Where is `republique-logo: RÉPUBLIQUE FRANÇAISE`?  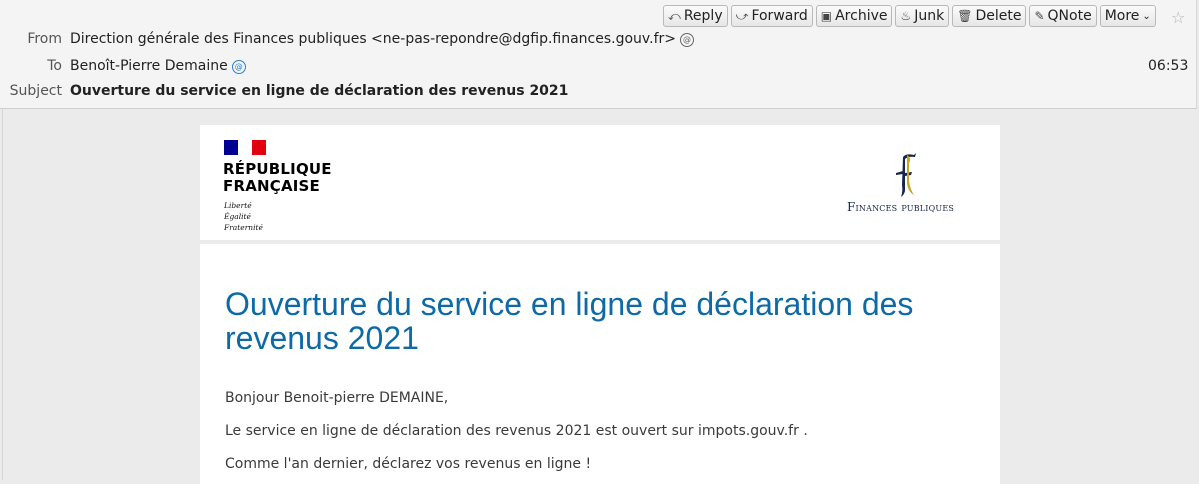 republique-logo: RÉPUBLIQUE FRANÇAISE is located at coordinates (277, 178).